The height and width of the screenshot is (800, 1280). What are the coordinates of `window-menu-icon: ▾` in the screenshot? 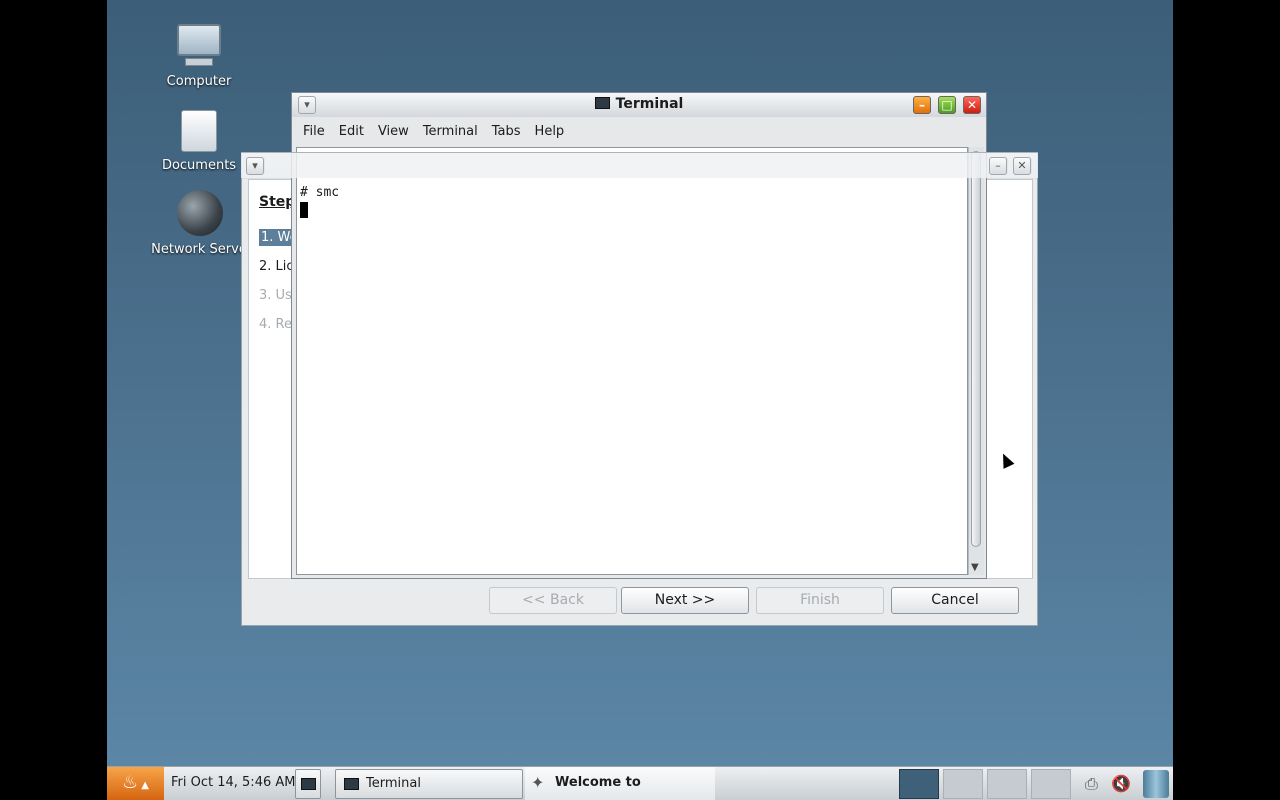 It's located at (255, 166).